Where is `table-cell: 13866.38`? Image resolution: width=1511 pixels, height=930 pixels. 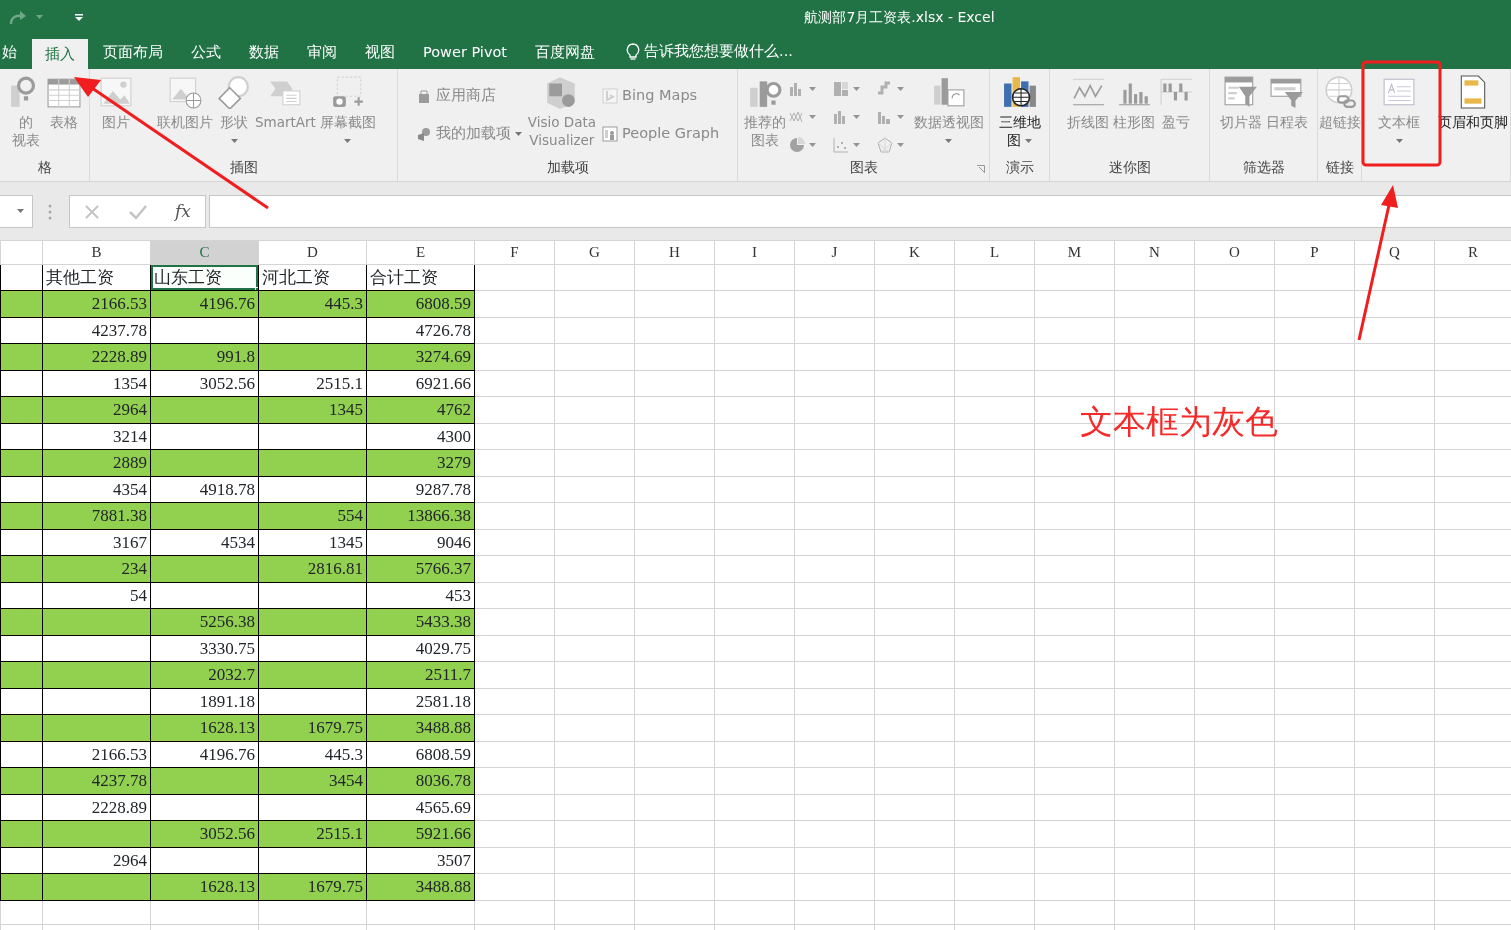 table-cell: 13866.38 is located at coordinates (420, 515).